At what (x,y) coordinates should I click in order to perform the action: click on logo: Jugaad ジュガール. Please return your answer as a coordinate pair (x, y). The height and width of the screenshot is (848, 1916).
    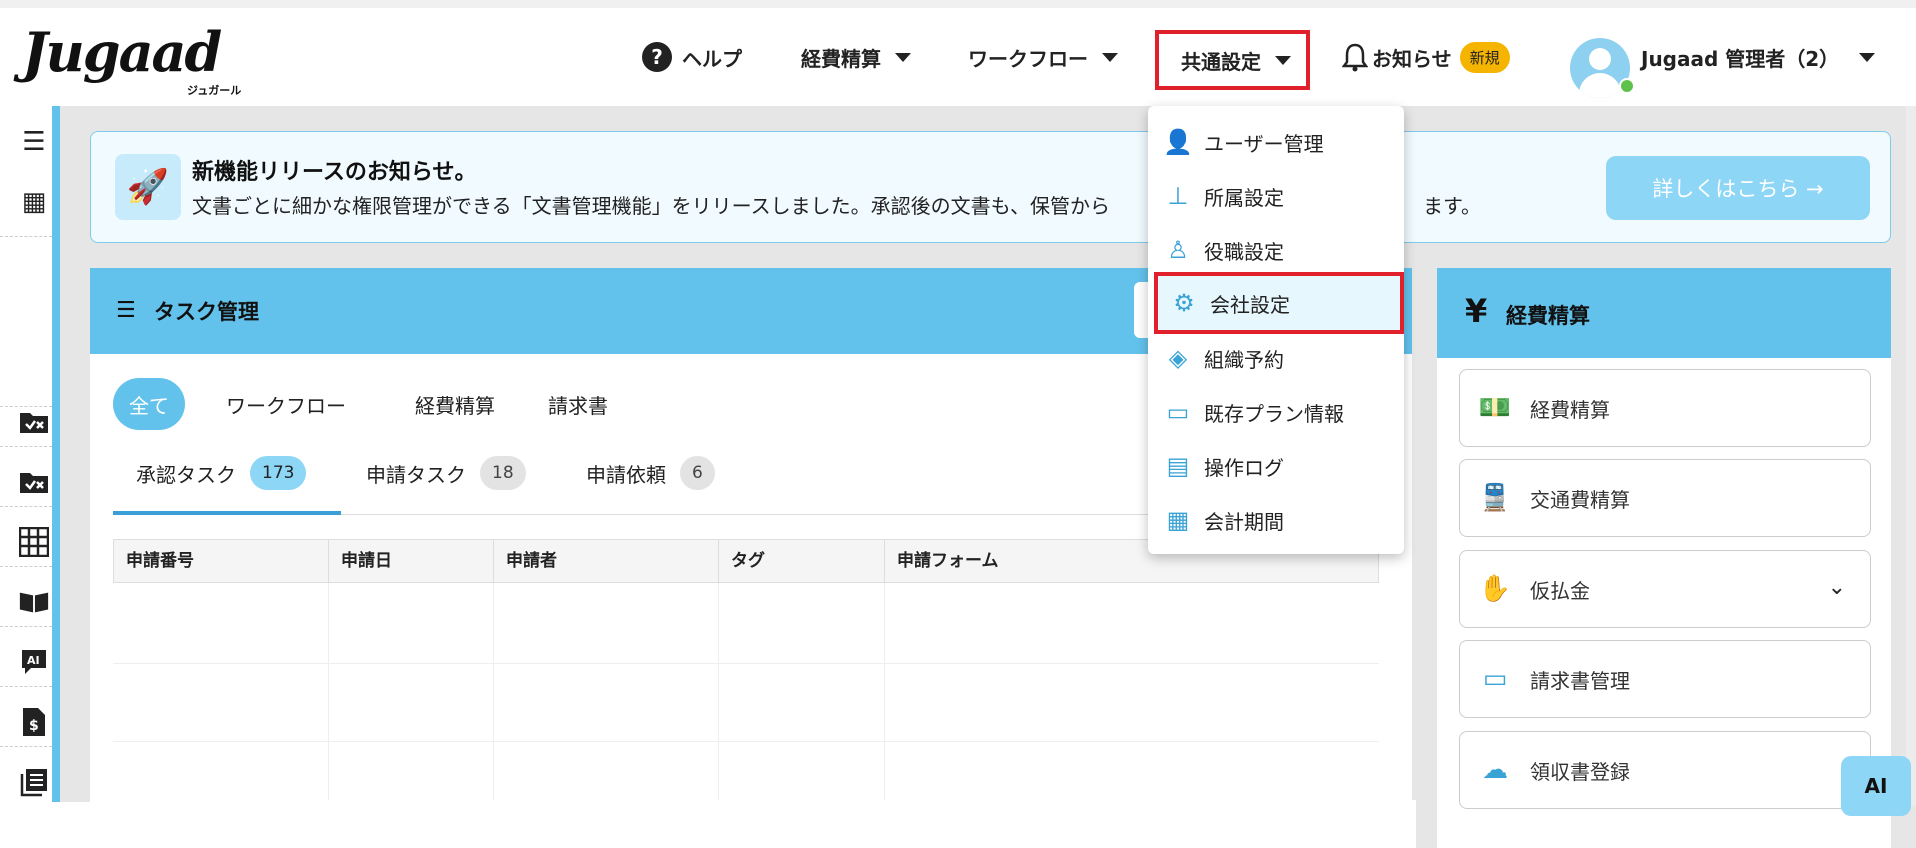
    Looking at the image, I should click on (131, 58).